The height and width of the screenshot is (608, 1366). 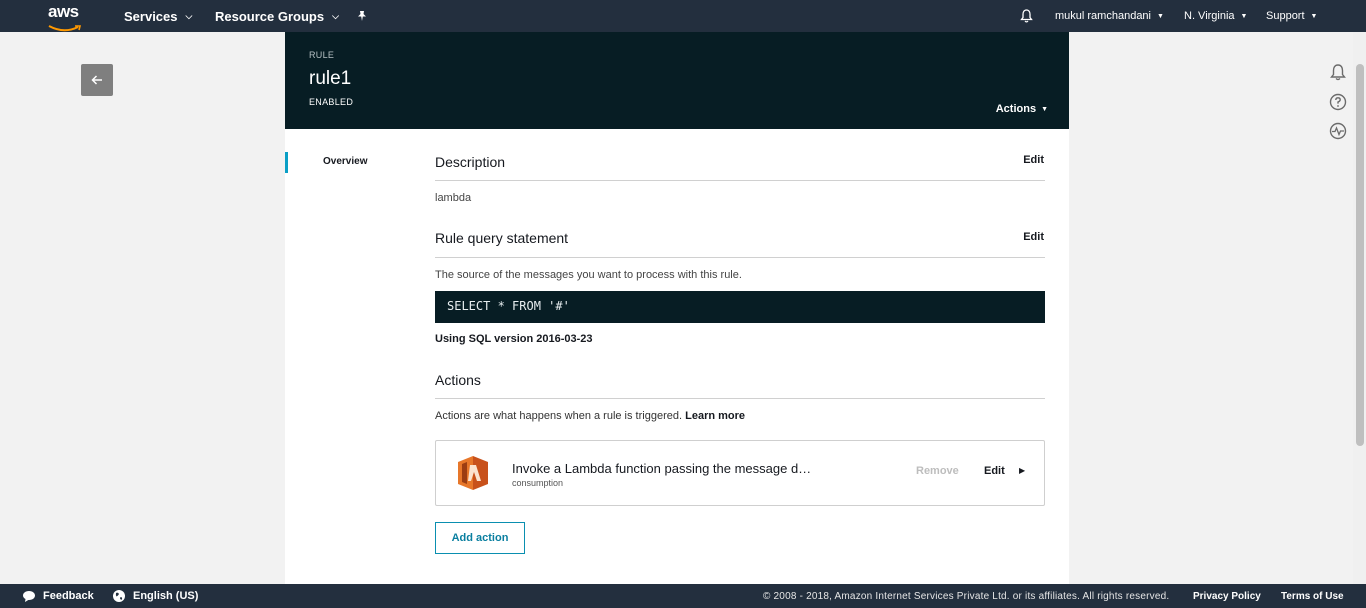 What do you see at coordinates (1022, 470) in the screenshot?
I see `caret-right-icon: ▶` at bounding box center [1022, 470].